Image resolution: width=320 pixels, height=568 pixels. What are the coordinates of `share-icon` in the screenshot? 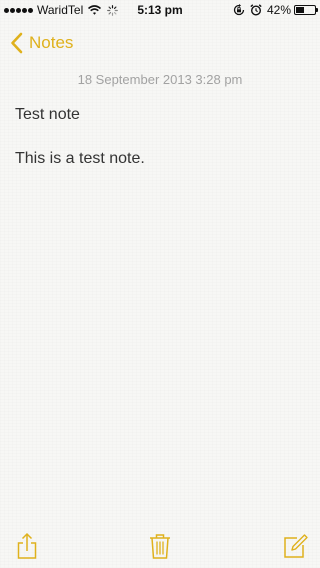 It's located at (27, 545).